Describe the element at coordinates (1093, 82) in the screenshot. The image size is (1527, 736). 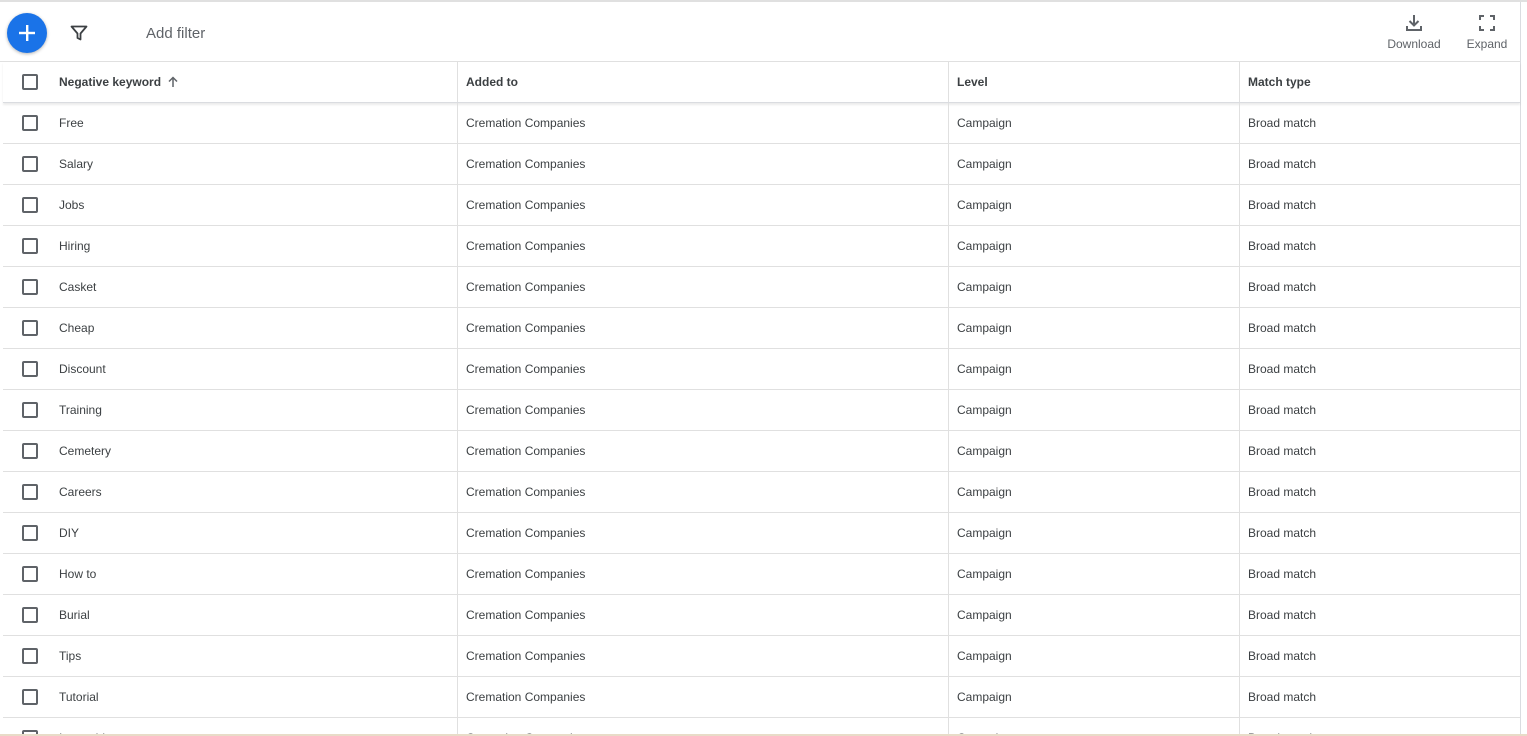
I see `column-header-level: Level` at that location.